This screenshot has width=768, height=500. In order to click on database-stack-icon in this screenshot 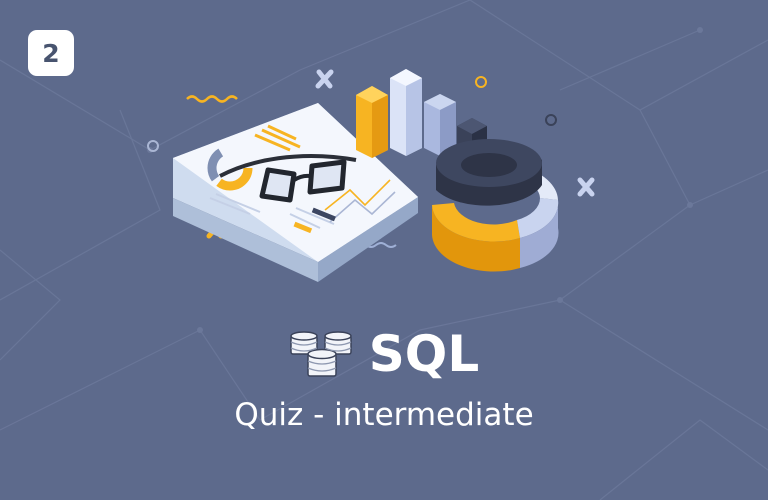, I will do `click(321, 354)`.